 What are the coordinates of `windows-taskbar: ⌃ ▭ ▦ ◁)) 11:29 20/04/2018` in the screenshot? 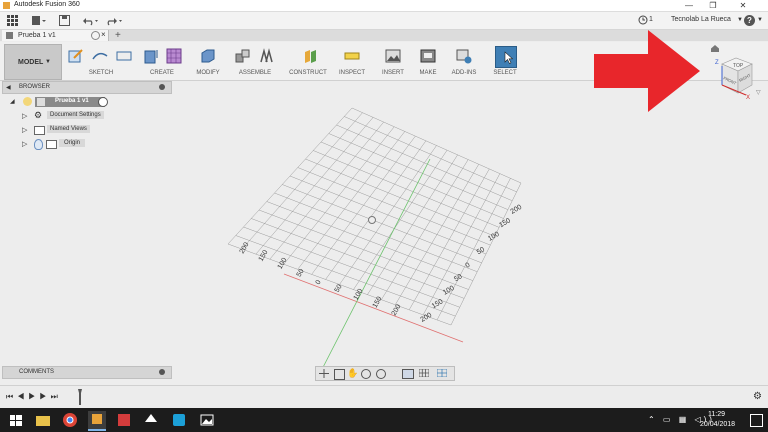 It's located at (384, 420).